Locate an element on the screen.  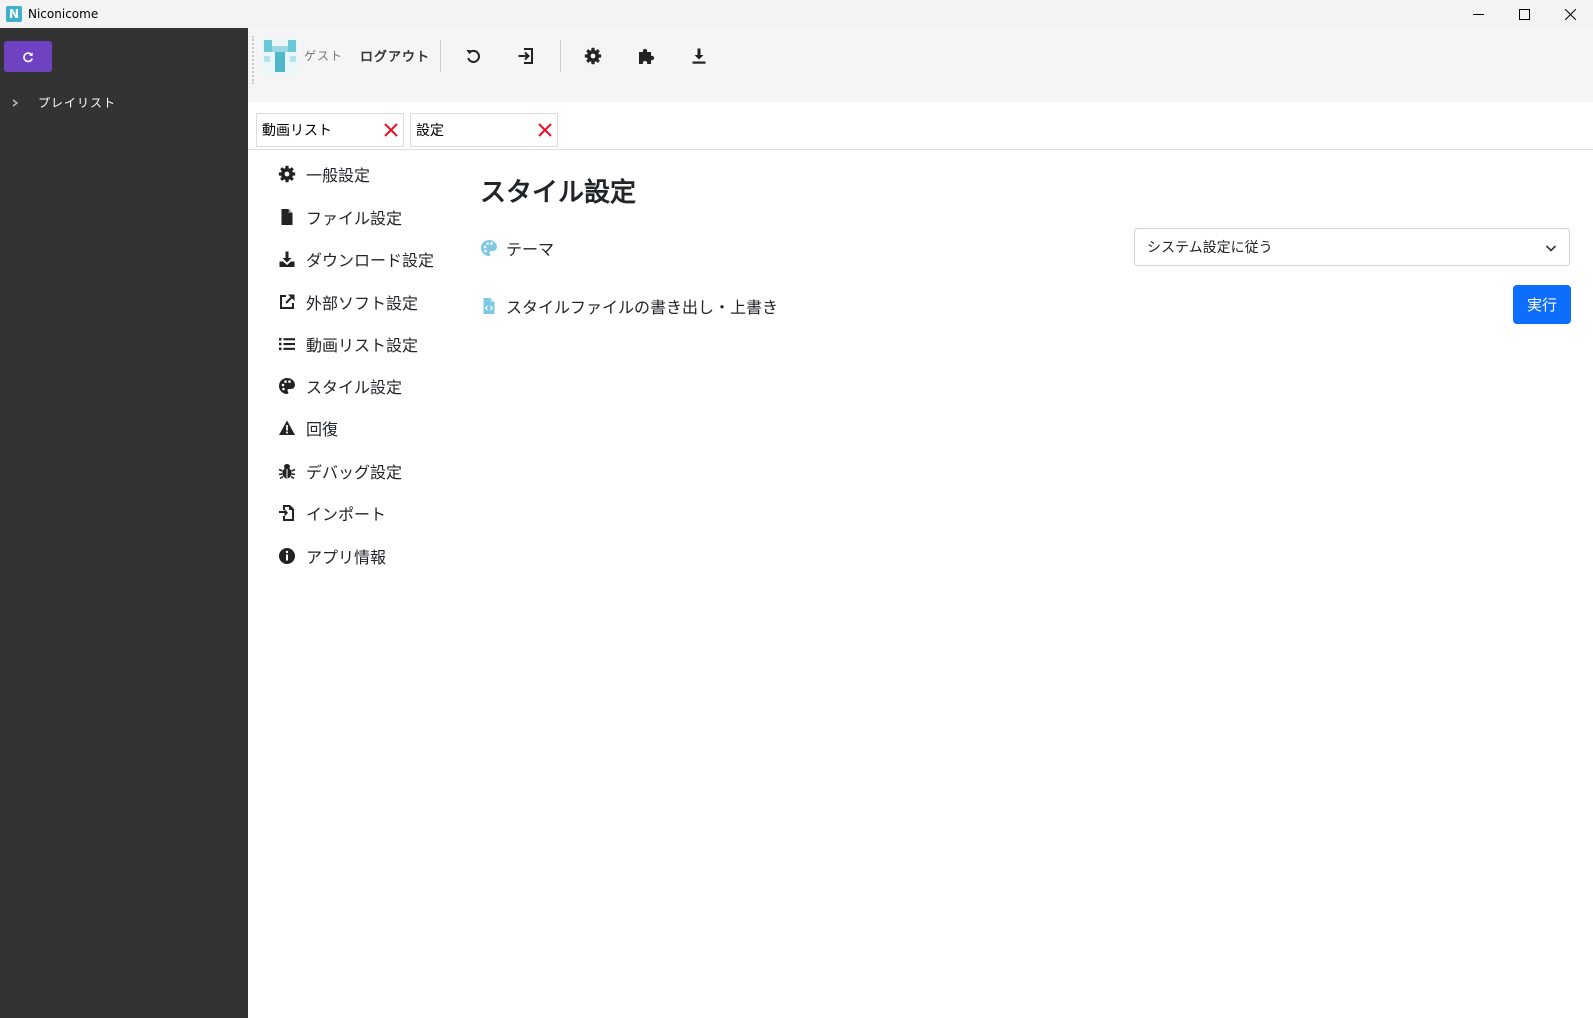
minimize-button is located at coordinates (1478, 14).